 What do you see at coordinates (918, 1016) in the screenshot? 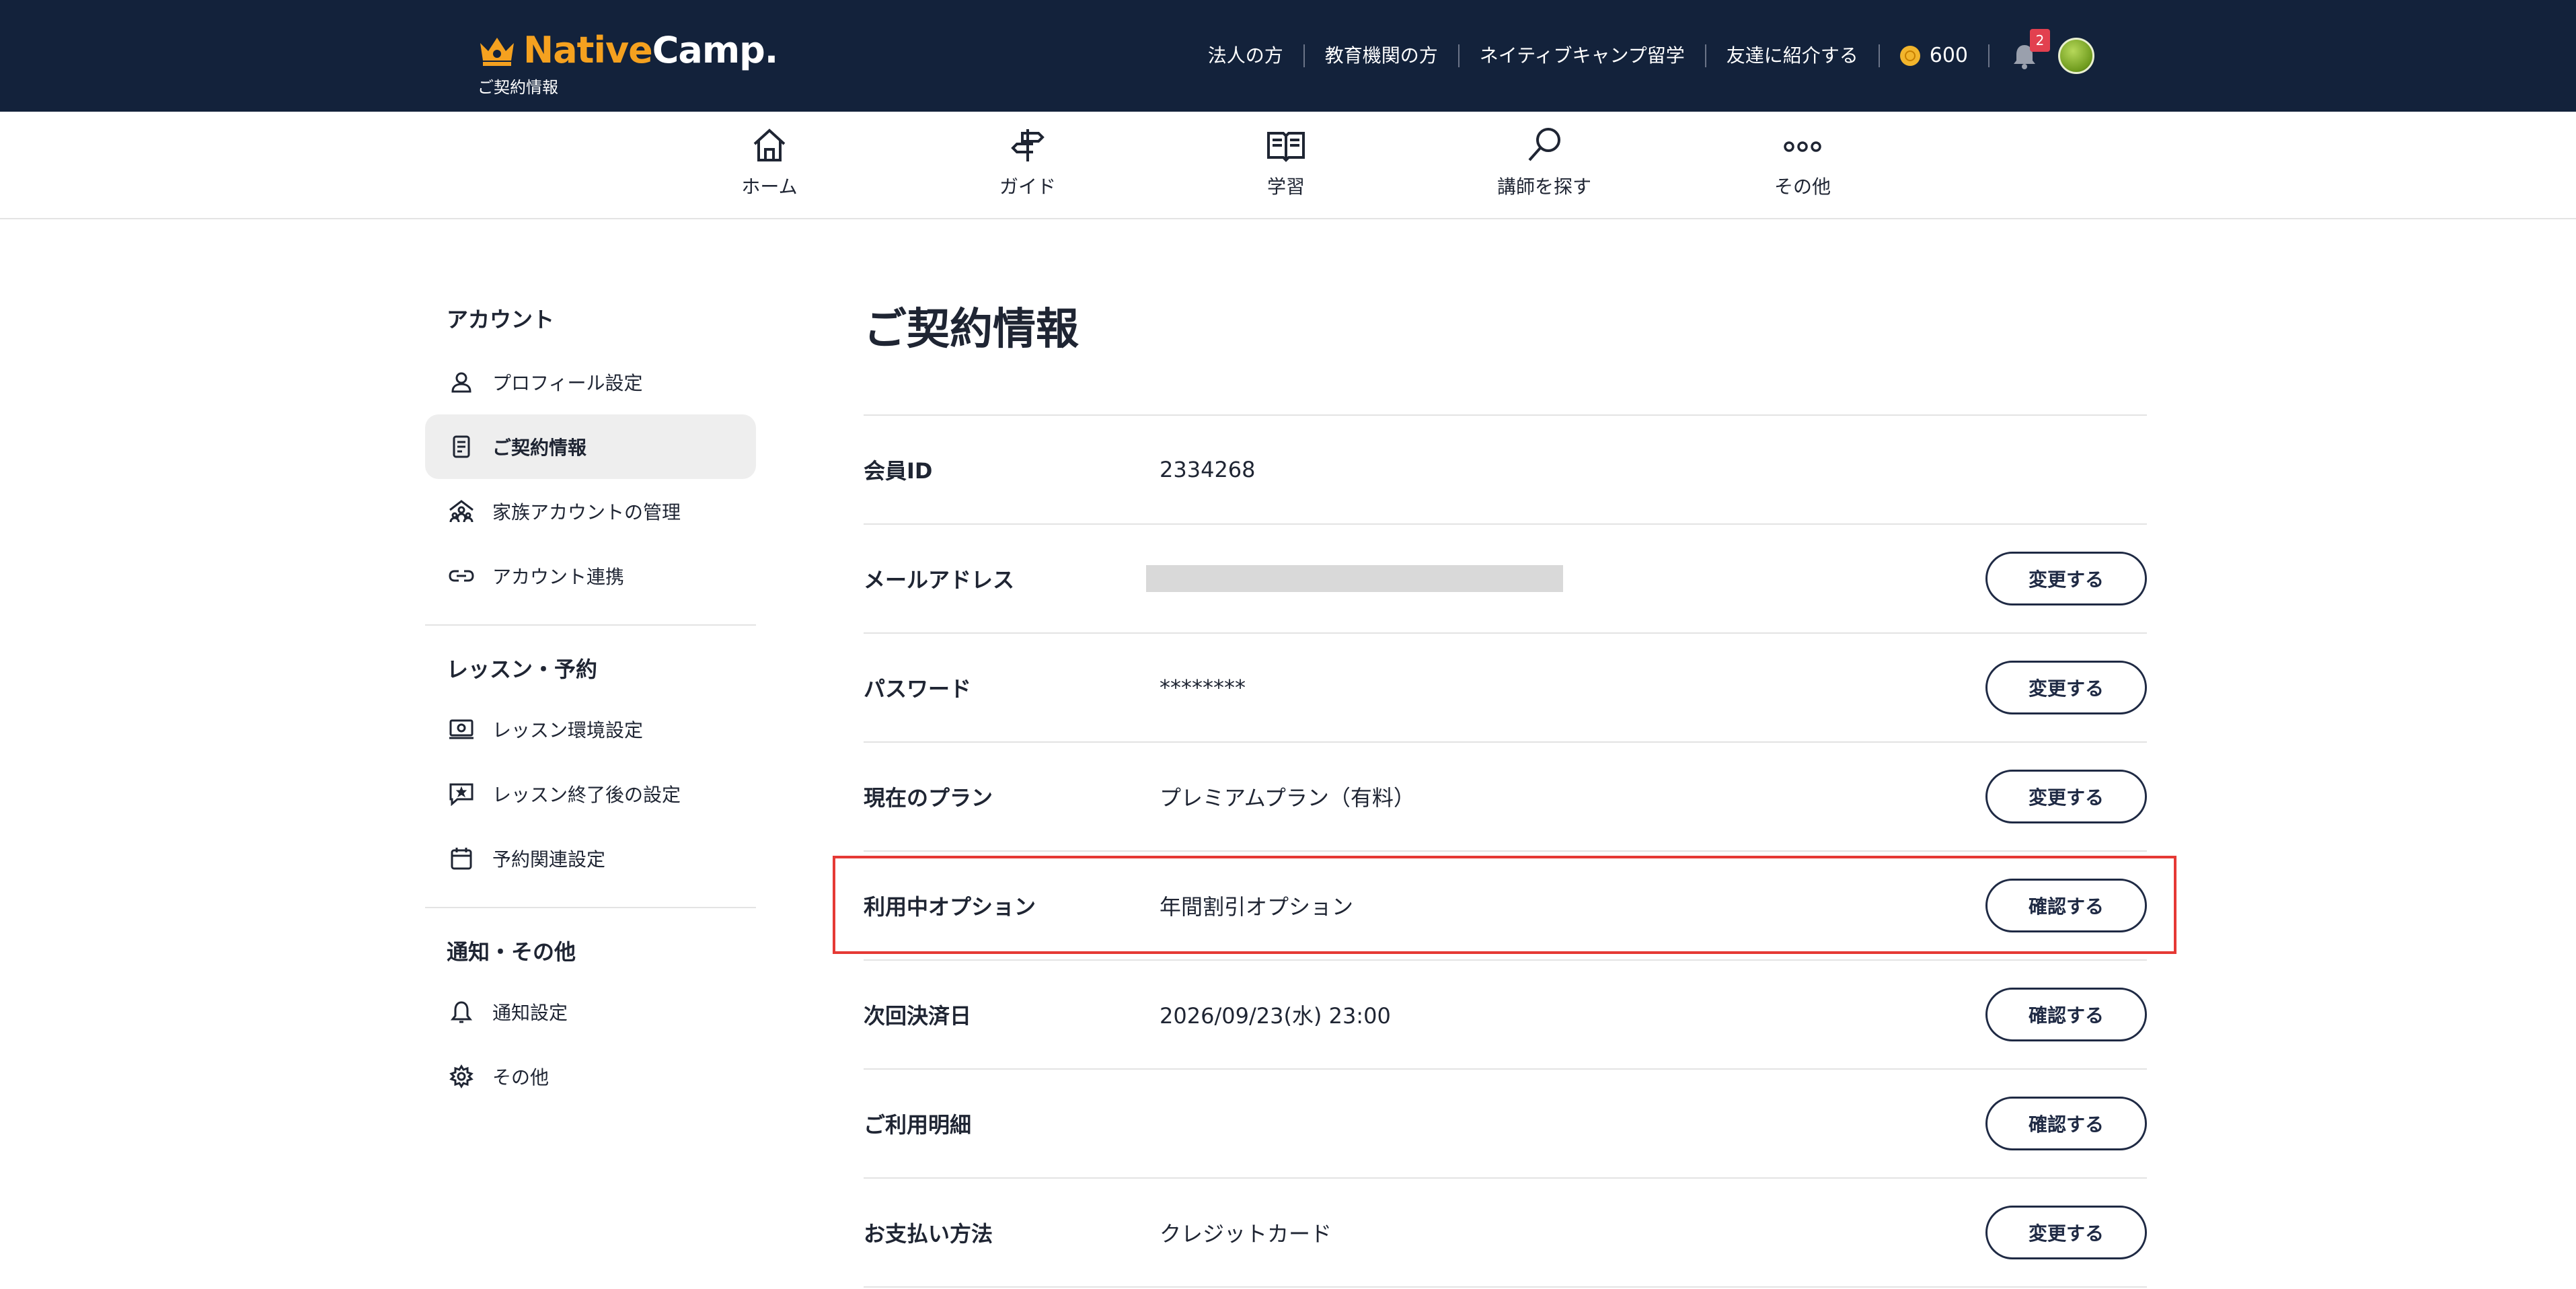
I see `row-label: 次回決済日` at bounding box center [918, 1016].